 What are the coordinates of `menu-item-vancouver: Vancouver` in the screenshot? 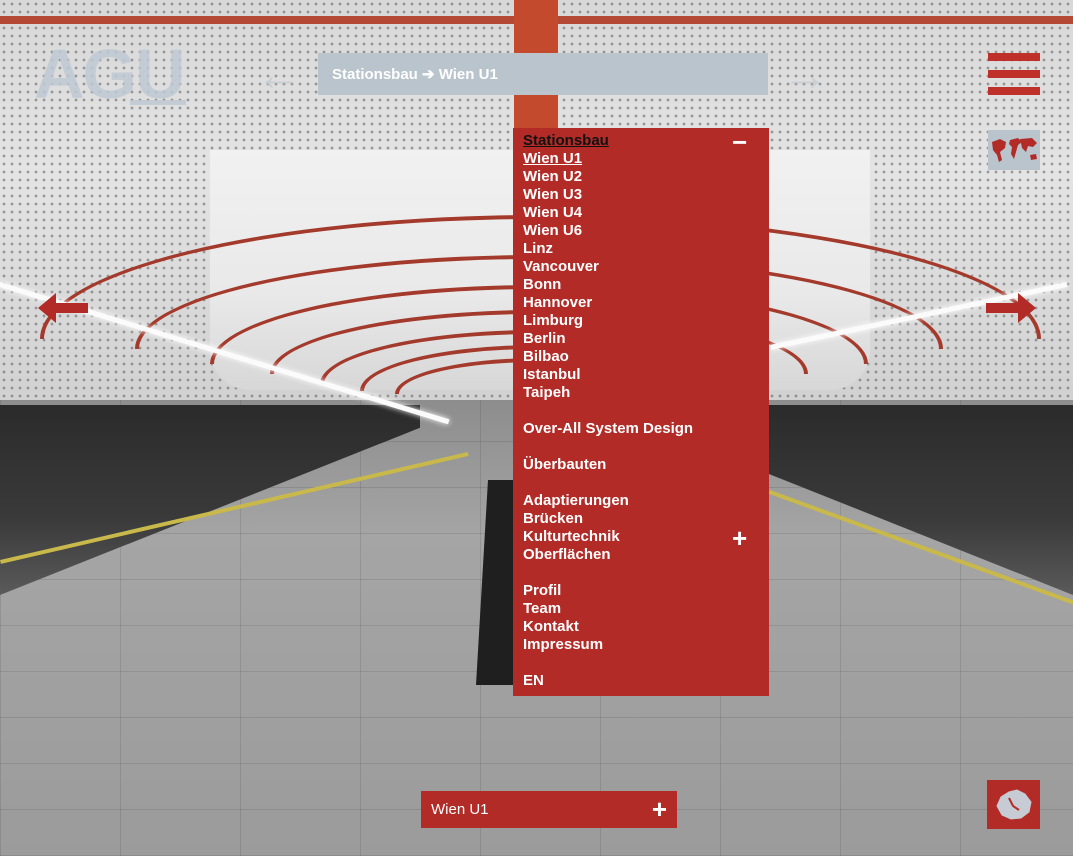 It's located at (608, 267).